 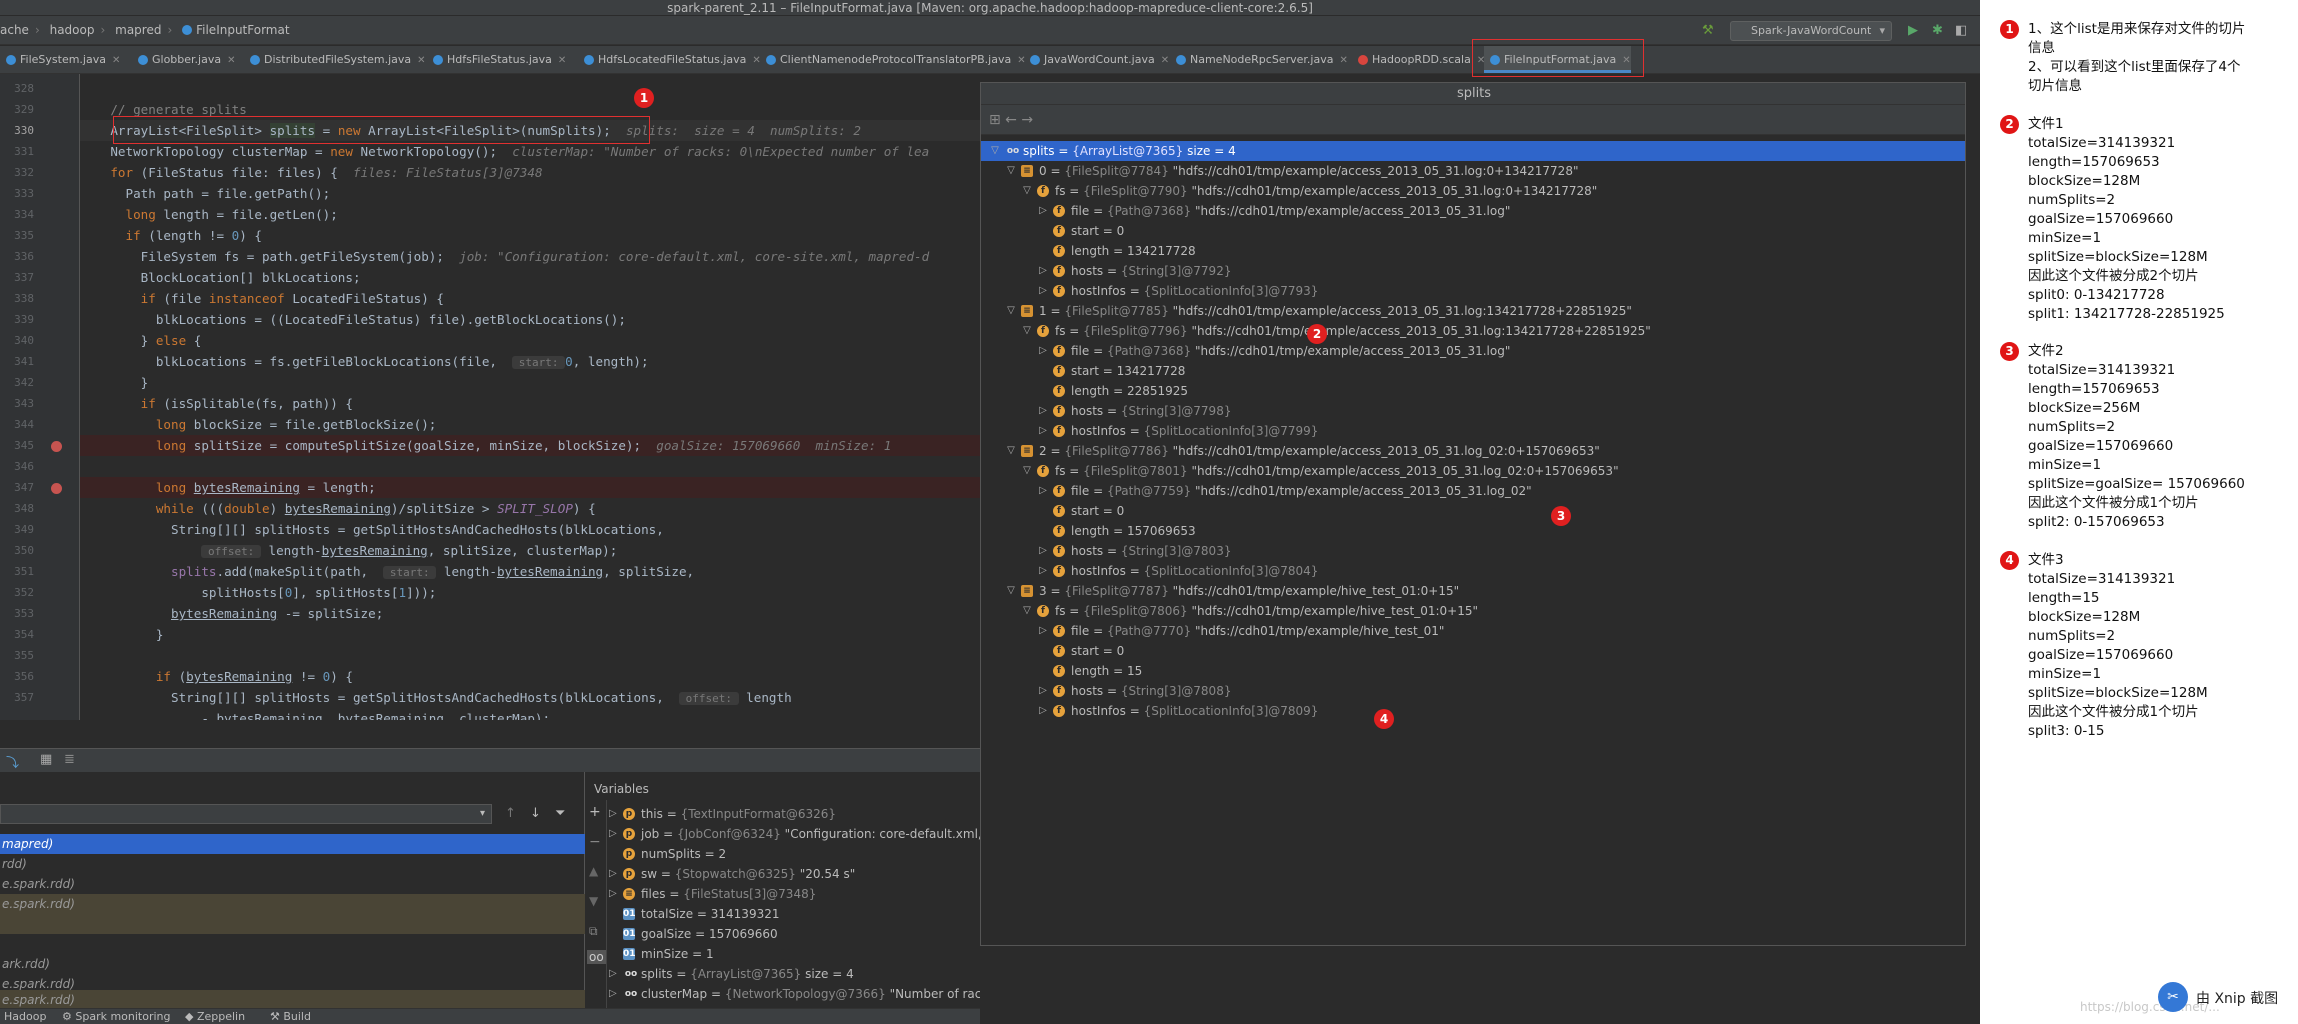 What do you see at coordinates (1937, 30) in the screenshot?
I see `debug-icon: ✱` at bounding box center [1937, 30].